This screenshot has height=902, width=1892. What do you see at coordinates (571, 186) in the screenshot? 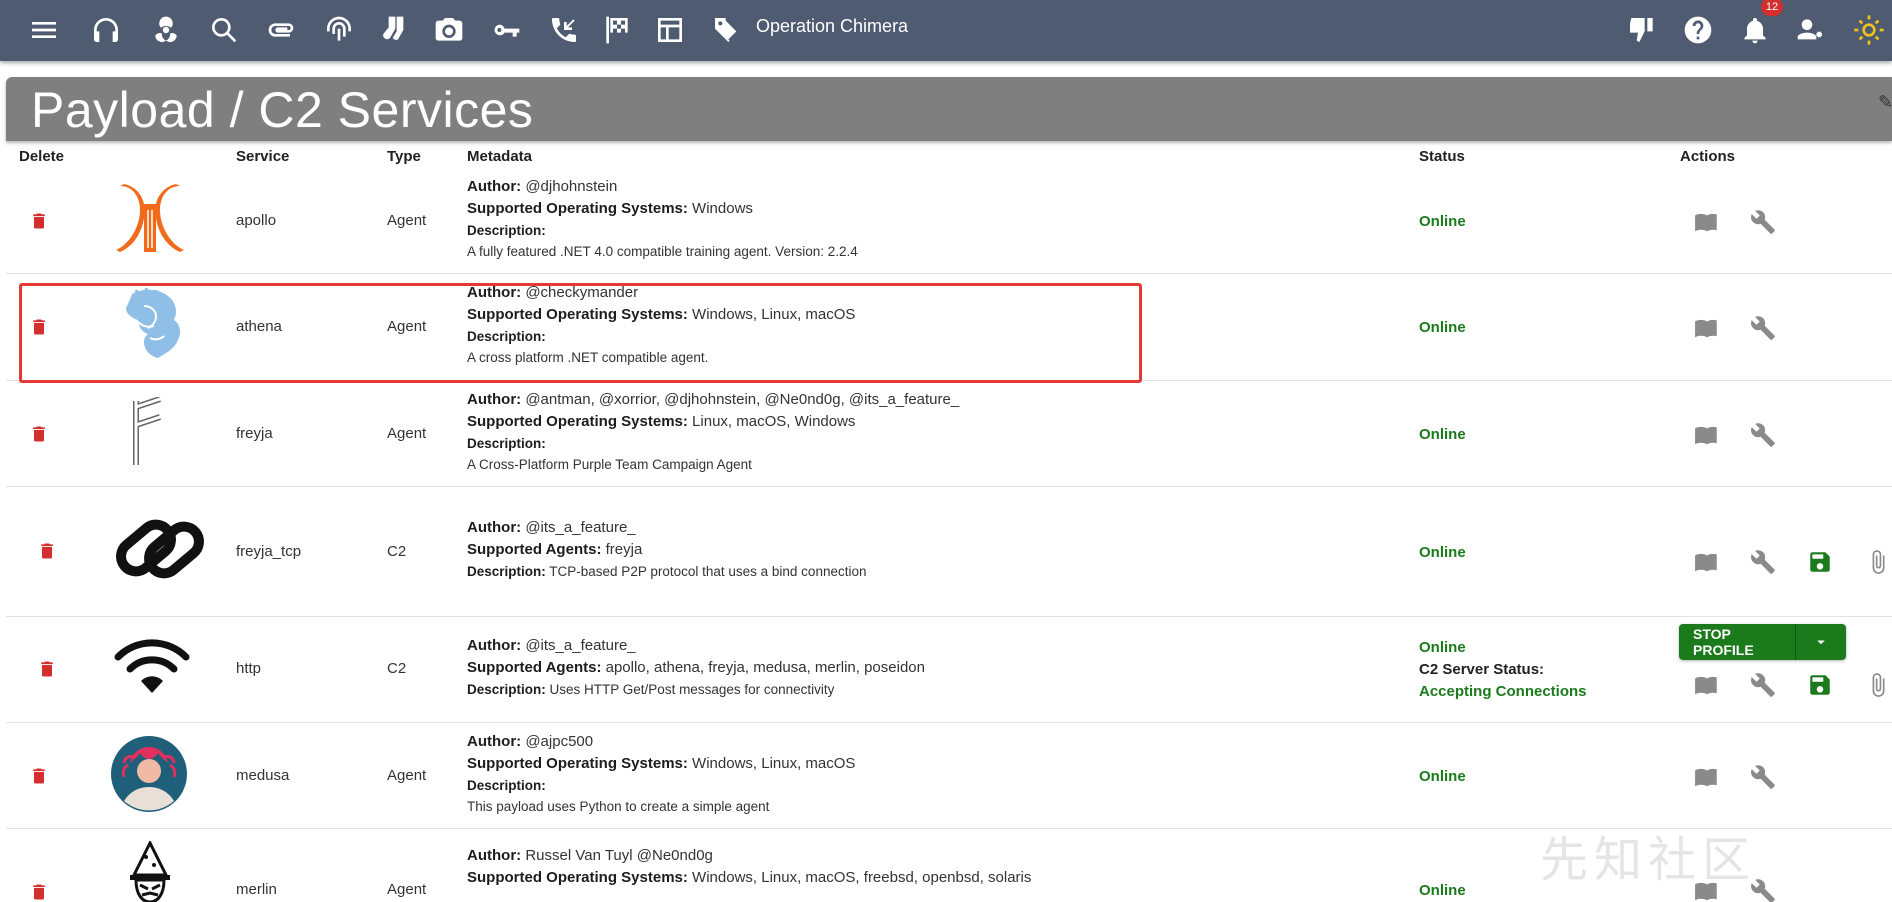
I see `author: @djhohnstein` at bounding box center [571, 186].